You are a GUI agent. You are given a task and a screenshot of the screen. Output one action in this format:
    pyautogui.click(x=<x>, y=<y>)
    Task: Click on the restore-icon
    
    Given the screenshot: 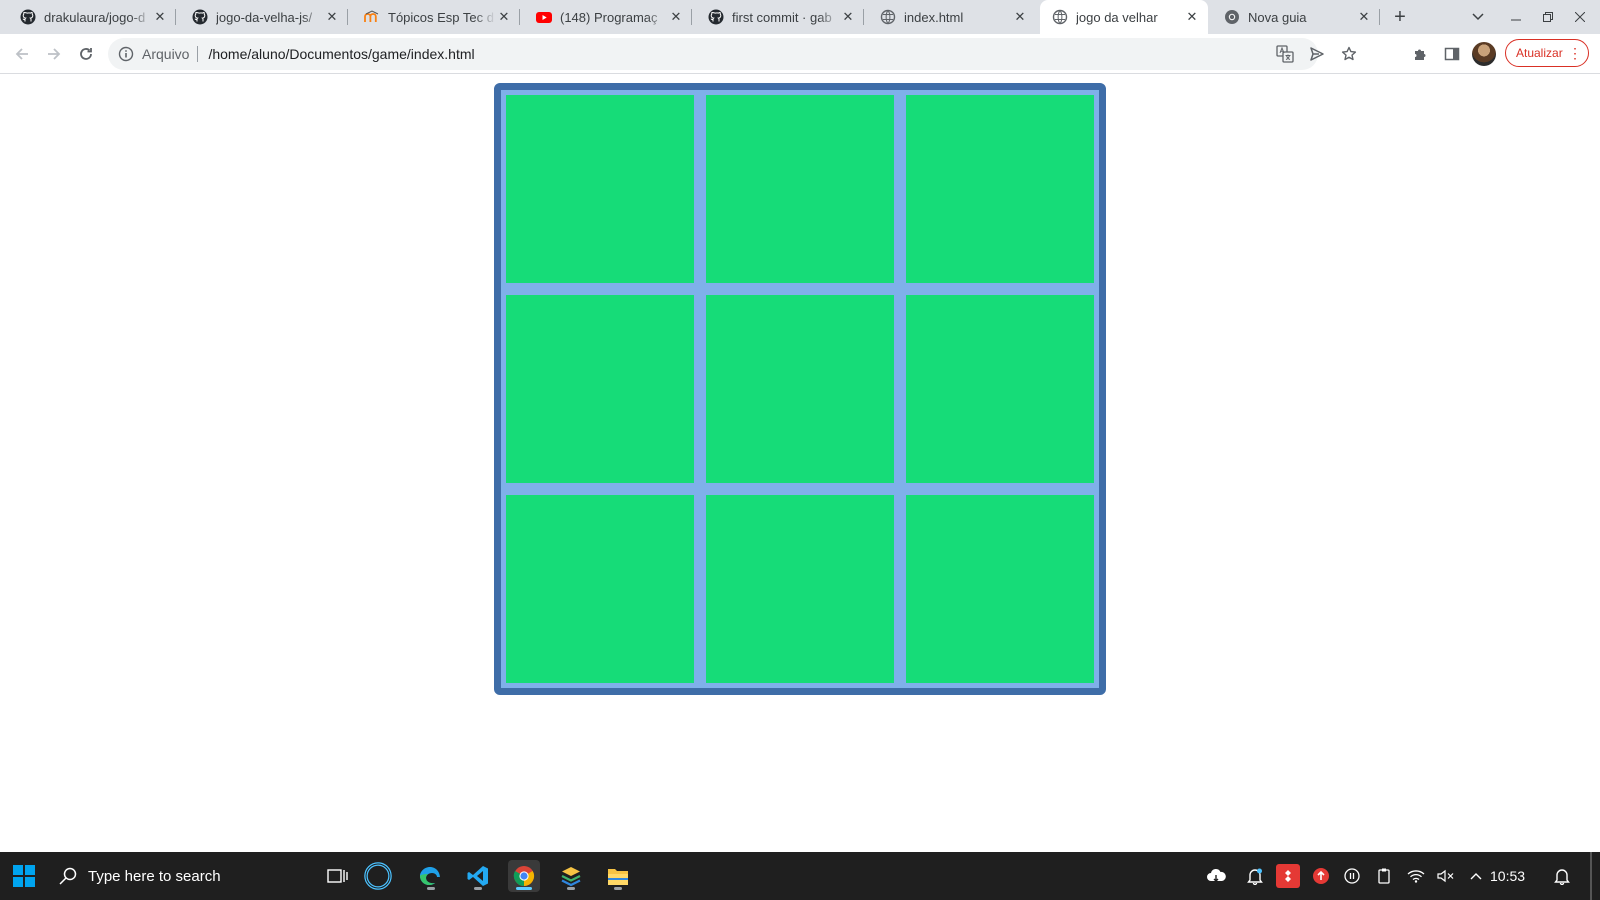 What is the action you would take?
    pyautogui.click(x=1548, y=17)
    